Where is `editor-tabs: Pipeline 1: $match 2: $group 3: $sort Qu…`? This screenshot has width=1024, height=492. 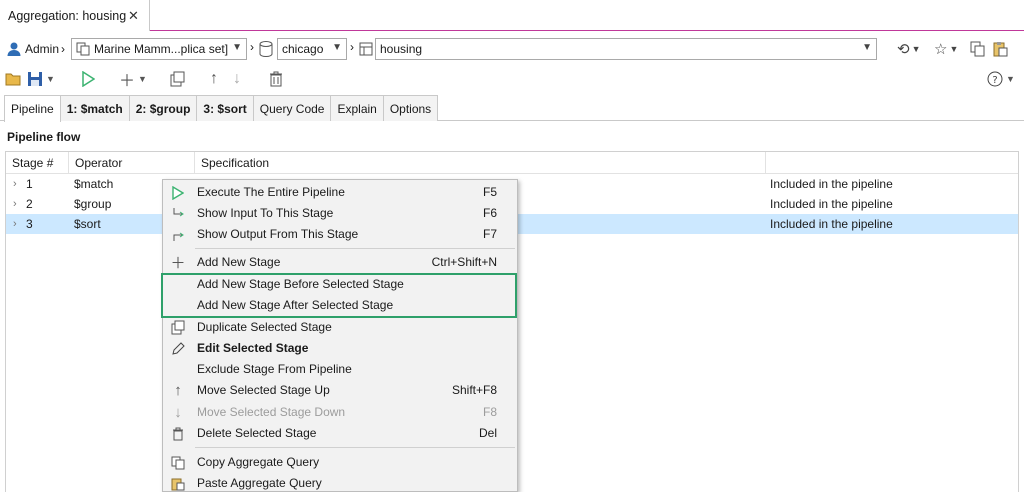 editor-tabs: Pipeline 1: $match 2: $group 3: $sort Qu… is located at coordinates (512, 108).